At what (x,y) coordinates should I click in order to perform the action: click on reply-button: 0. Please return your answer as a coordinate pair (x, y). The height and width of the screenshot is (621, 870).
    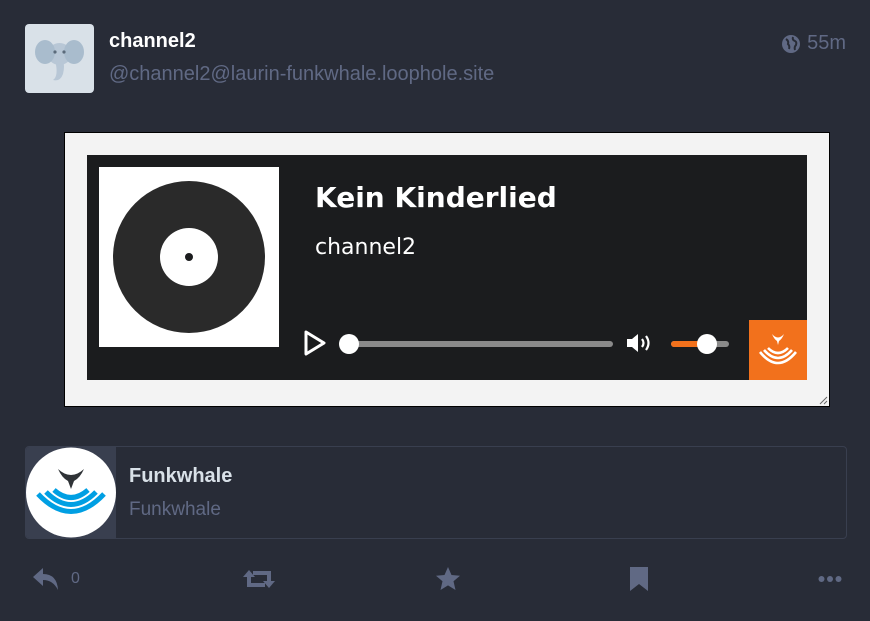
    Looking at the image, I should click on (55, 579).